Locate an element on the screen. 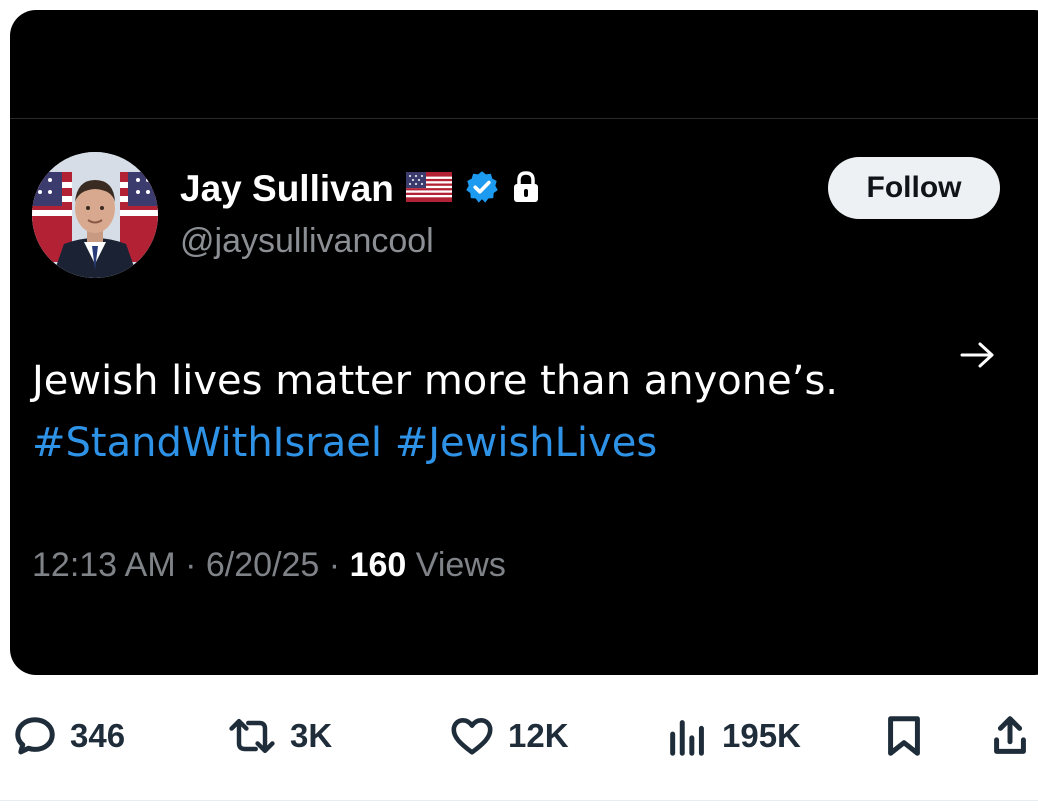 This screenshot has width=1038, height=809. arrow-right-icon is located at coordinates (978, 355).